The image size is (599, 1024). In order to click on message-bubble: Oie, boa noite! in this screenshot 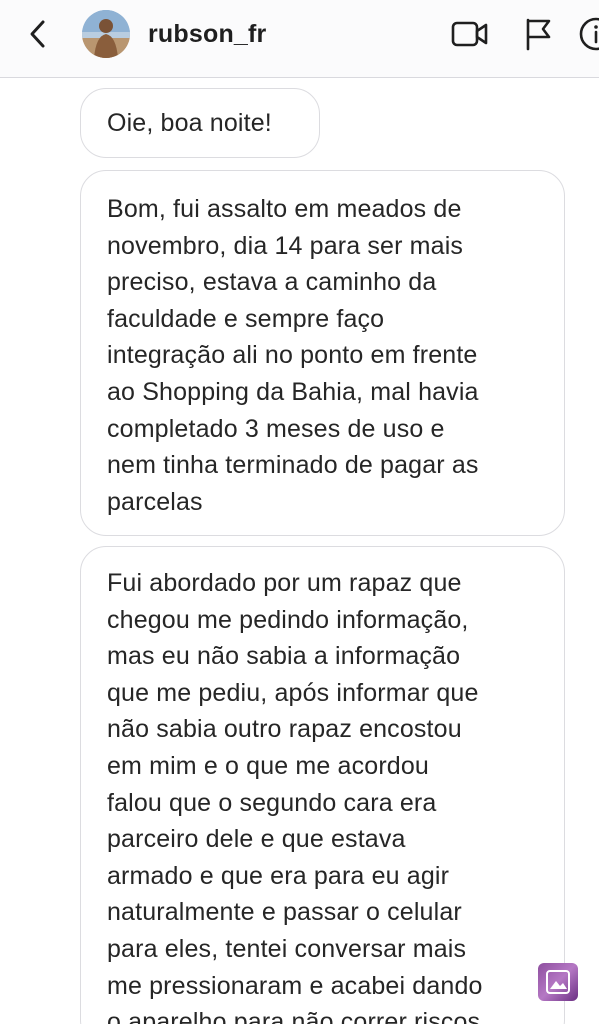, I will do `click(200, 123)`.